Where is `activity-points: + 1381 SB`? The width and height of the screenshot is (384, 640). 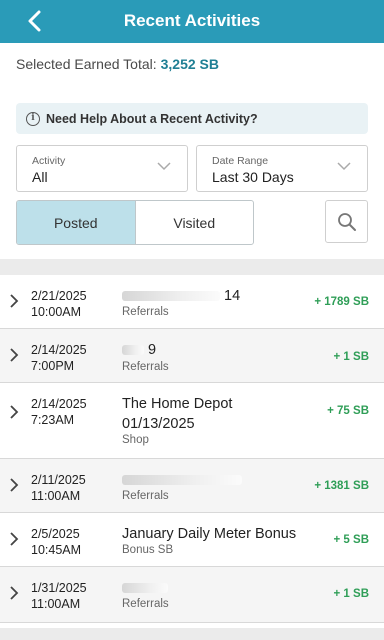
activity-points: + 1381 SB is located at coordinates (341, 486).